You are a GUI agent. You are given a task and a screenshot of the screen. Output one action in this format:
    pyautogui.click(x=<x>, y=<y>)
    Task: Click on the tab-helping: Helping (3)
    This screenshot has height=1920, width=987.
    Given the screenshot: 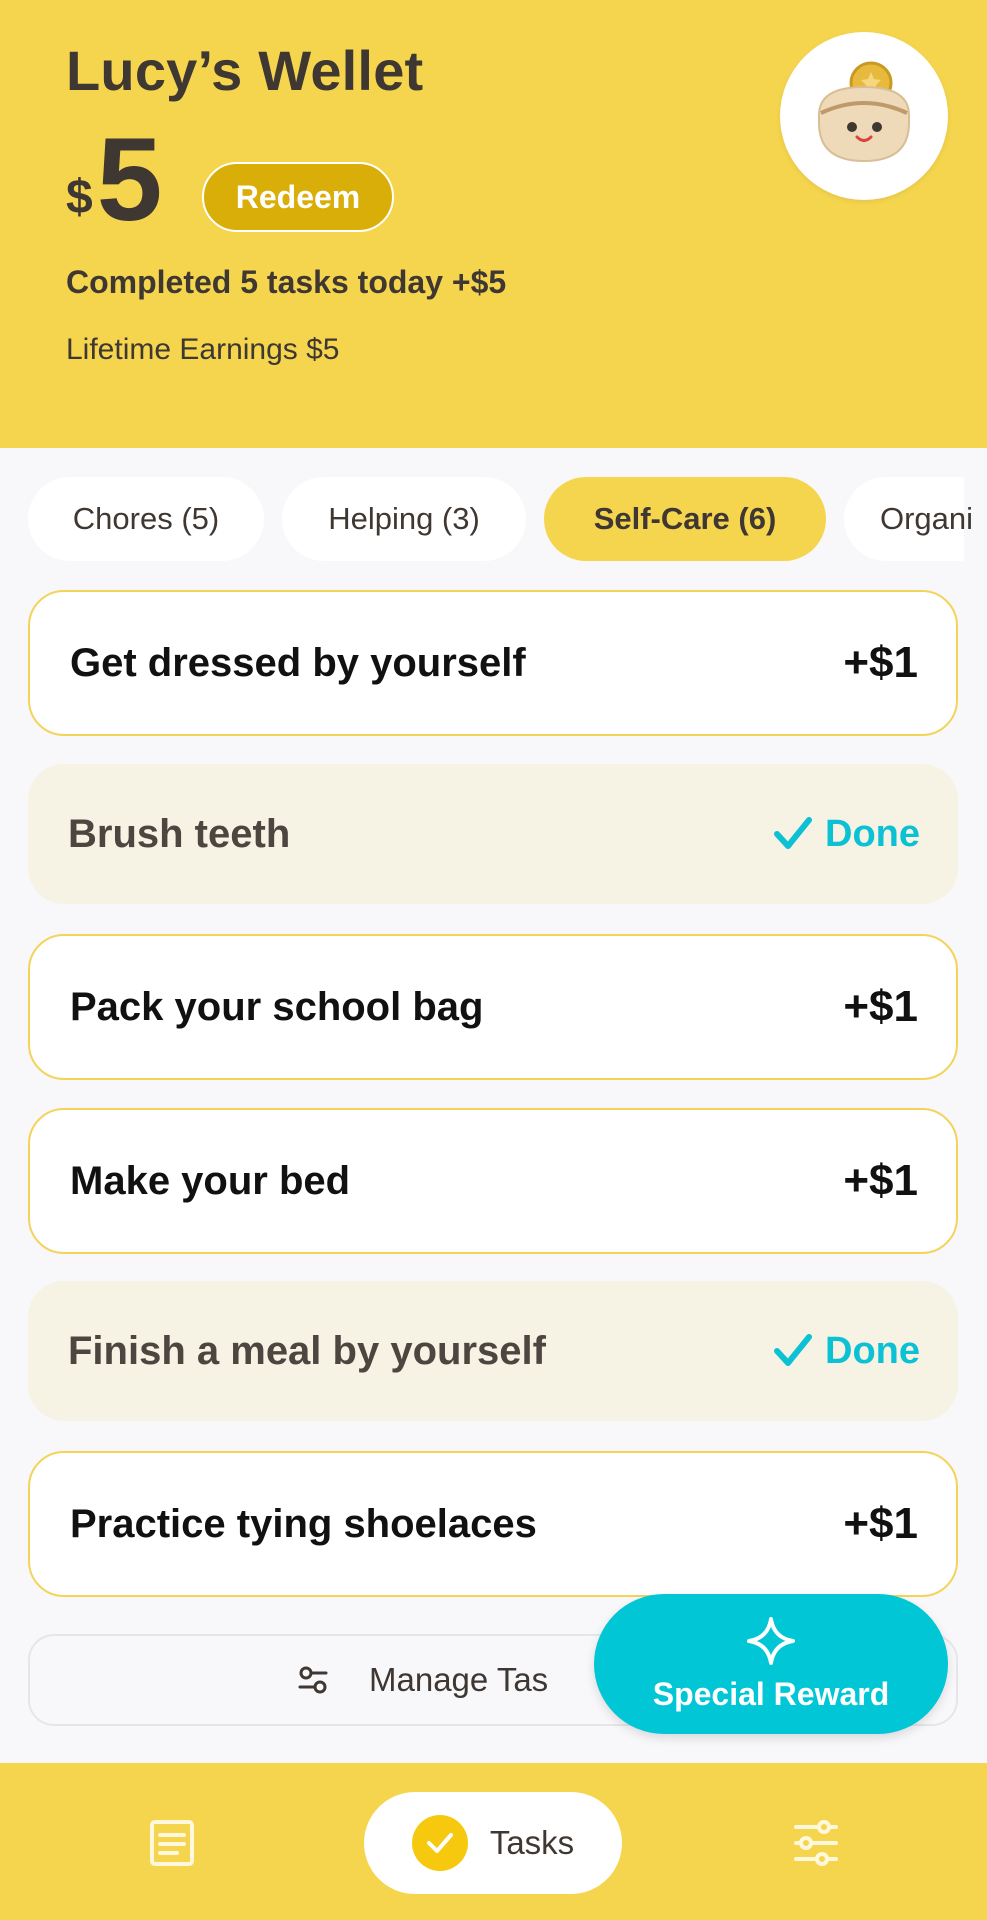 What is the action you would take?
    pyautogui.click(x=404, y=519)
    